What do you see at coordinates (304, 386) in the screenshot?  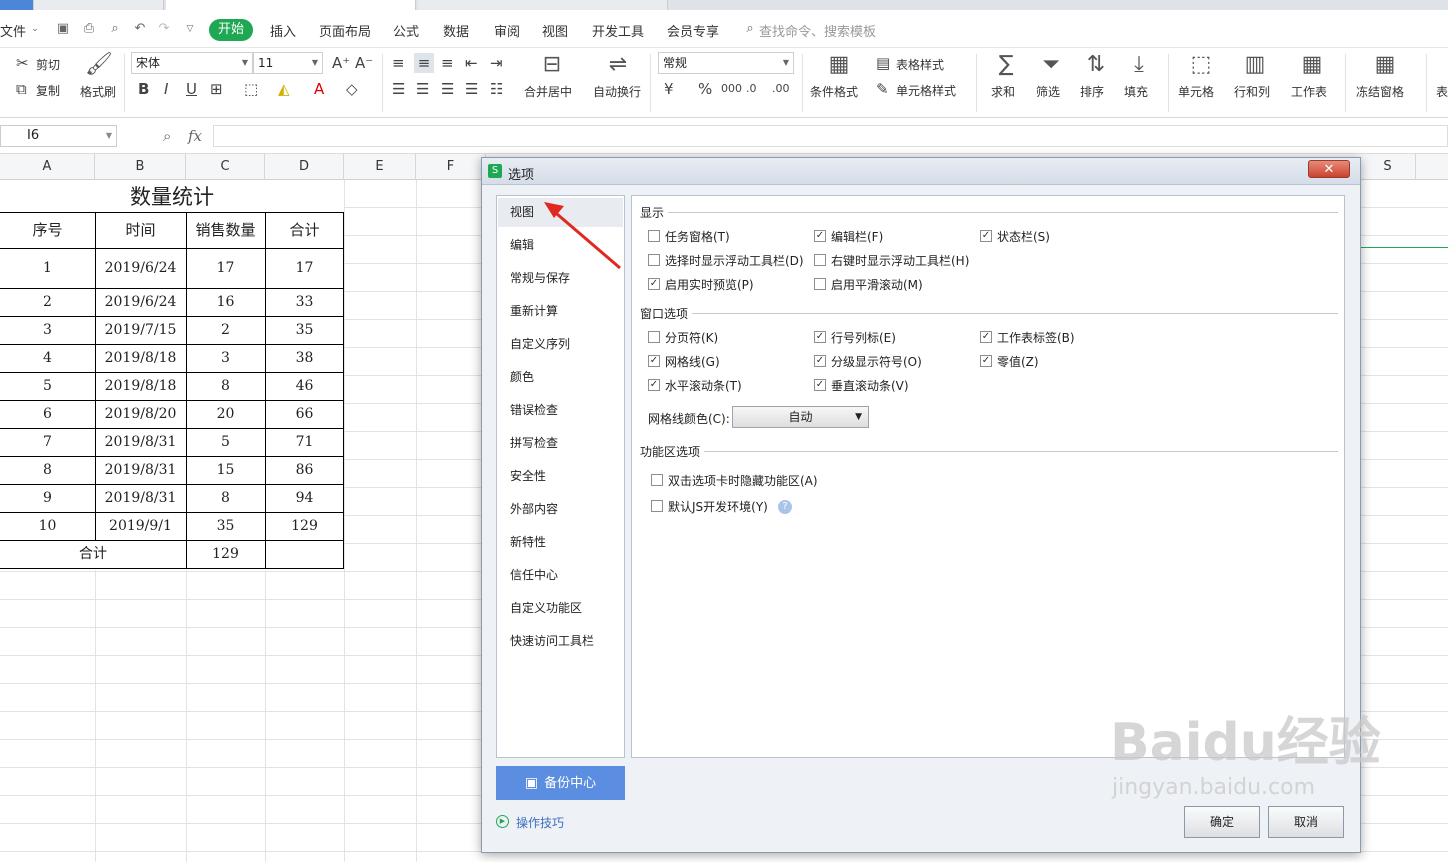 I see `table-cell: 46` at bounding box center [304, 386].